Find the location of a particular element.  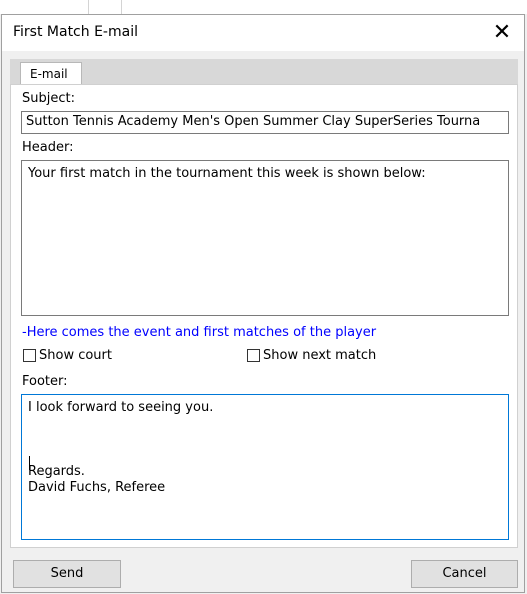

dialog-title: First Match E-mail is located at coordinates (75, 32).